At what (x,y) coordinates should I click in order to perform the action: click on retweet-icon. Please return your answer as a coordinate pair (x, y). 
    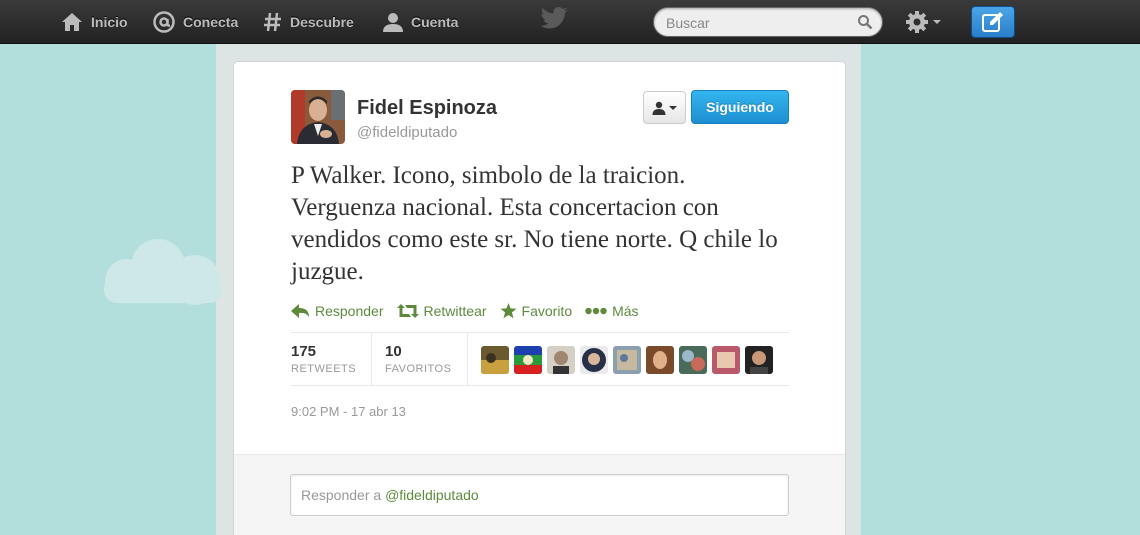
    Looking at the image, I should click on (407, 311).